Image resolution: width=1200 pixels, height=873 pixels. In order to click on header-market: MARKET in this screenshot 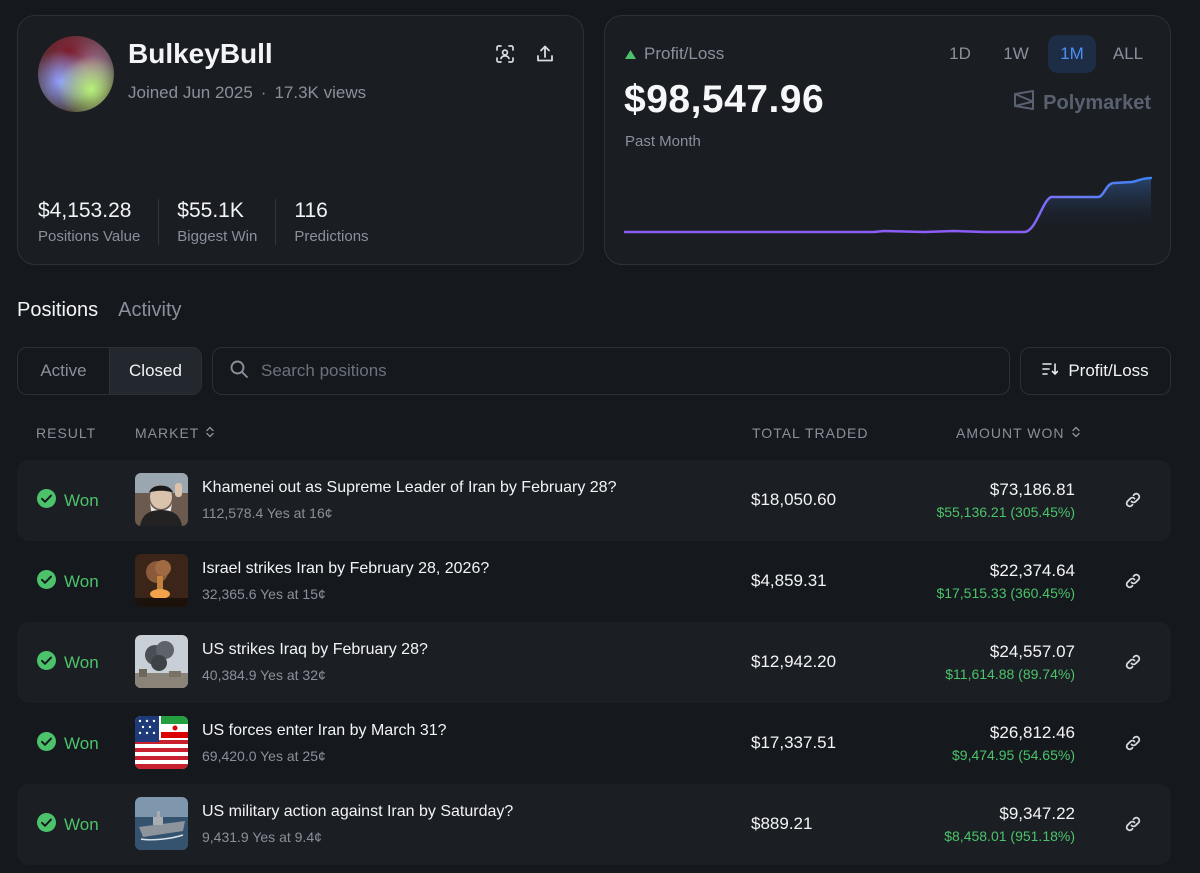, I will do `click(175, 433)`.